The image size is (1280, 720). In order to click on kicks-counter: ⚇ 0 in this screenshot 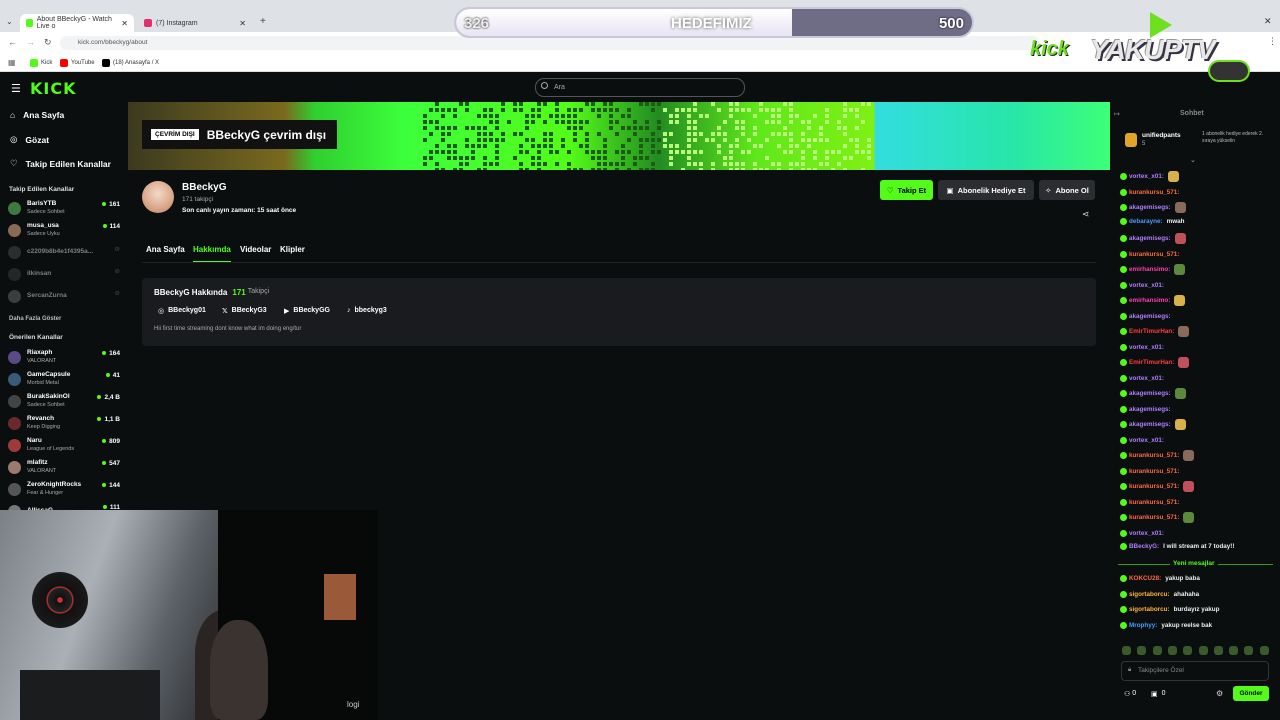, I will do `click(1130, 694)`.